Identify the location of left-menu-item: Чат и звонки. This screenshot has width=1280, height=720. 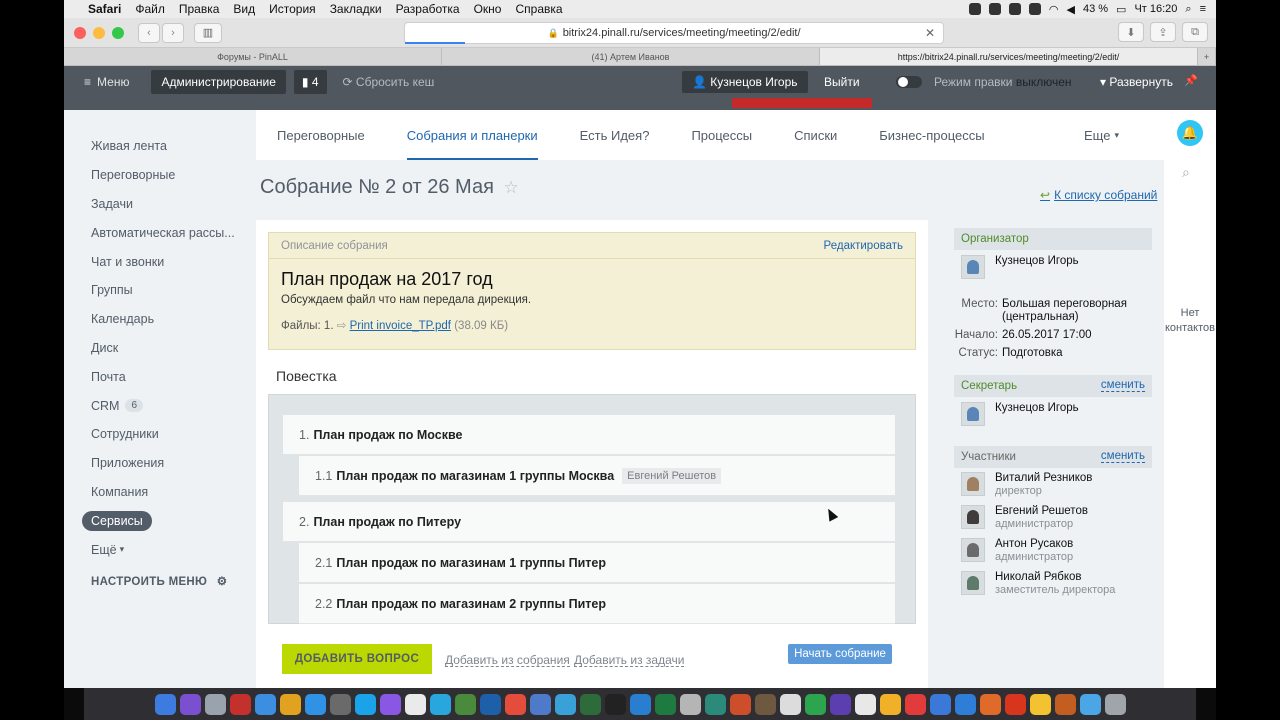
(162, 261).